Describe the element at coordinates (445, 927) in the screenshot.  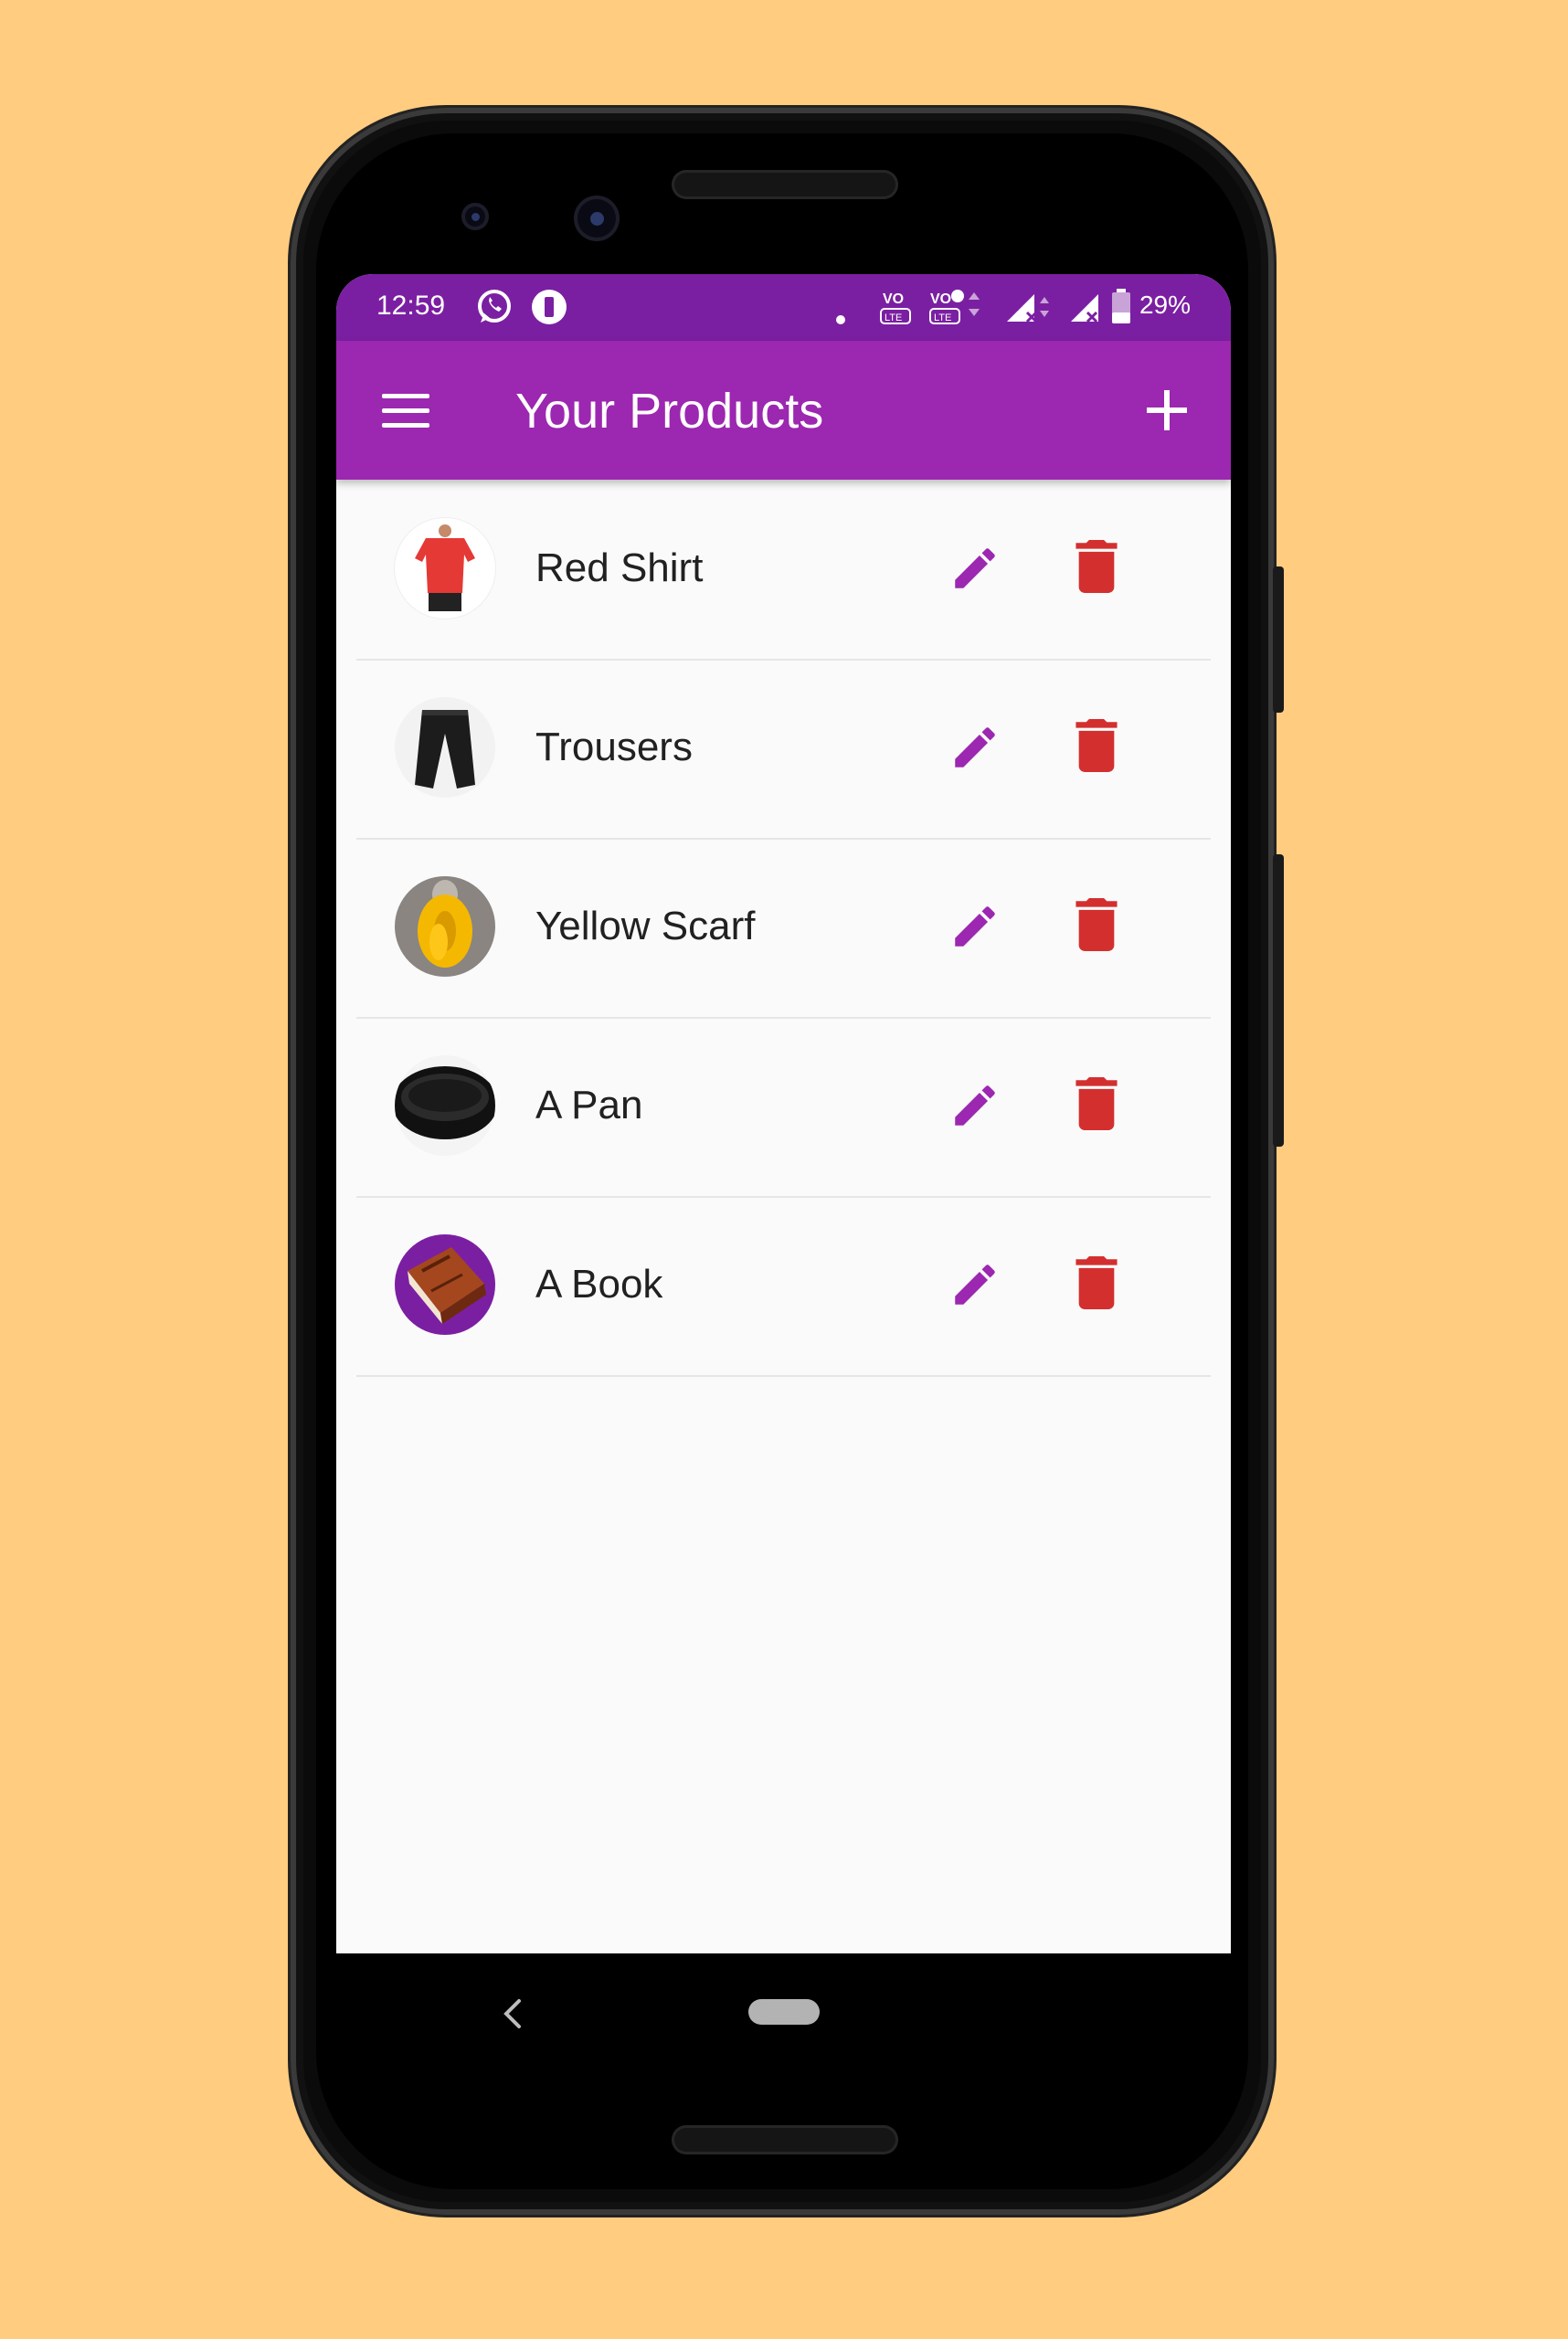
I see `product-image-yellow-scarf` at that location.